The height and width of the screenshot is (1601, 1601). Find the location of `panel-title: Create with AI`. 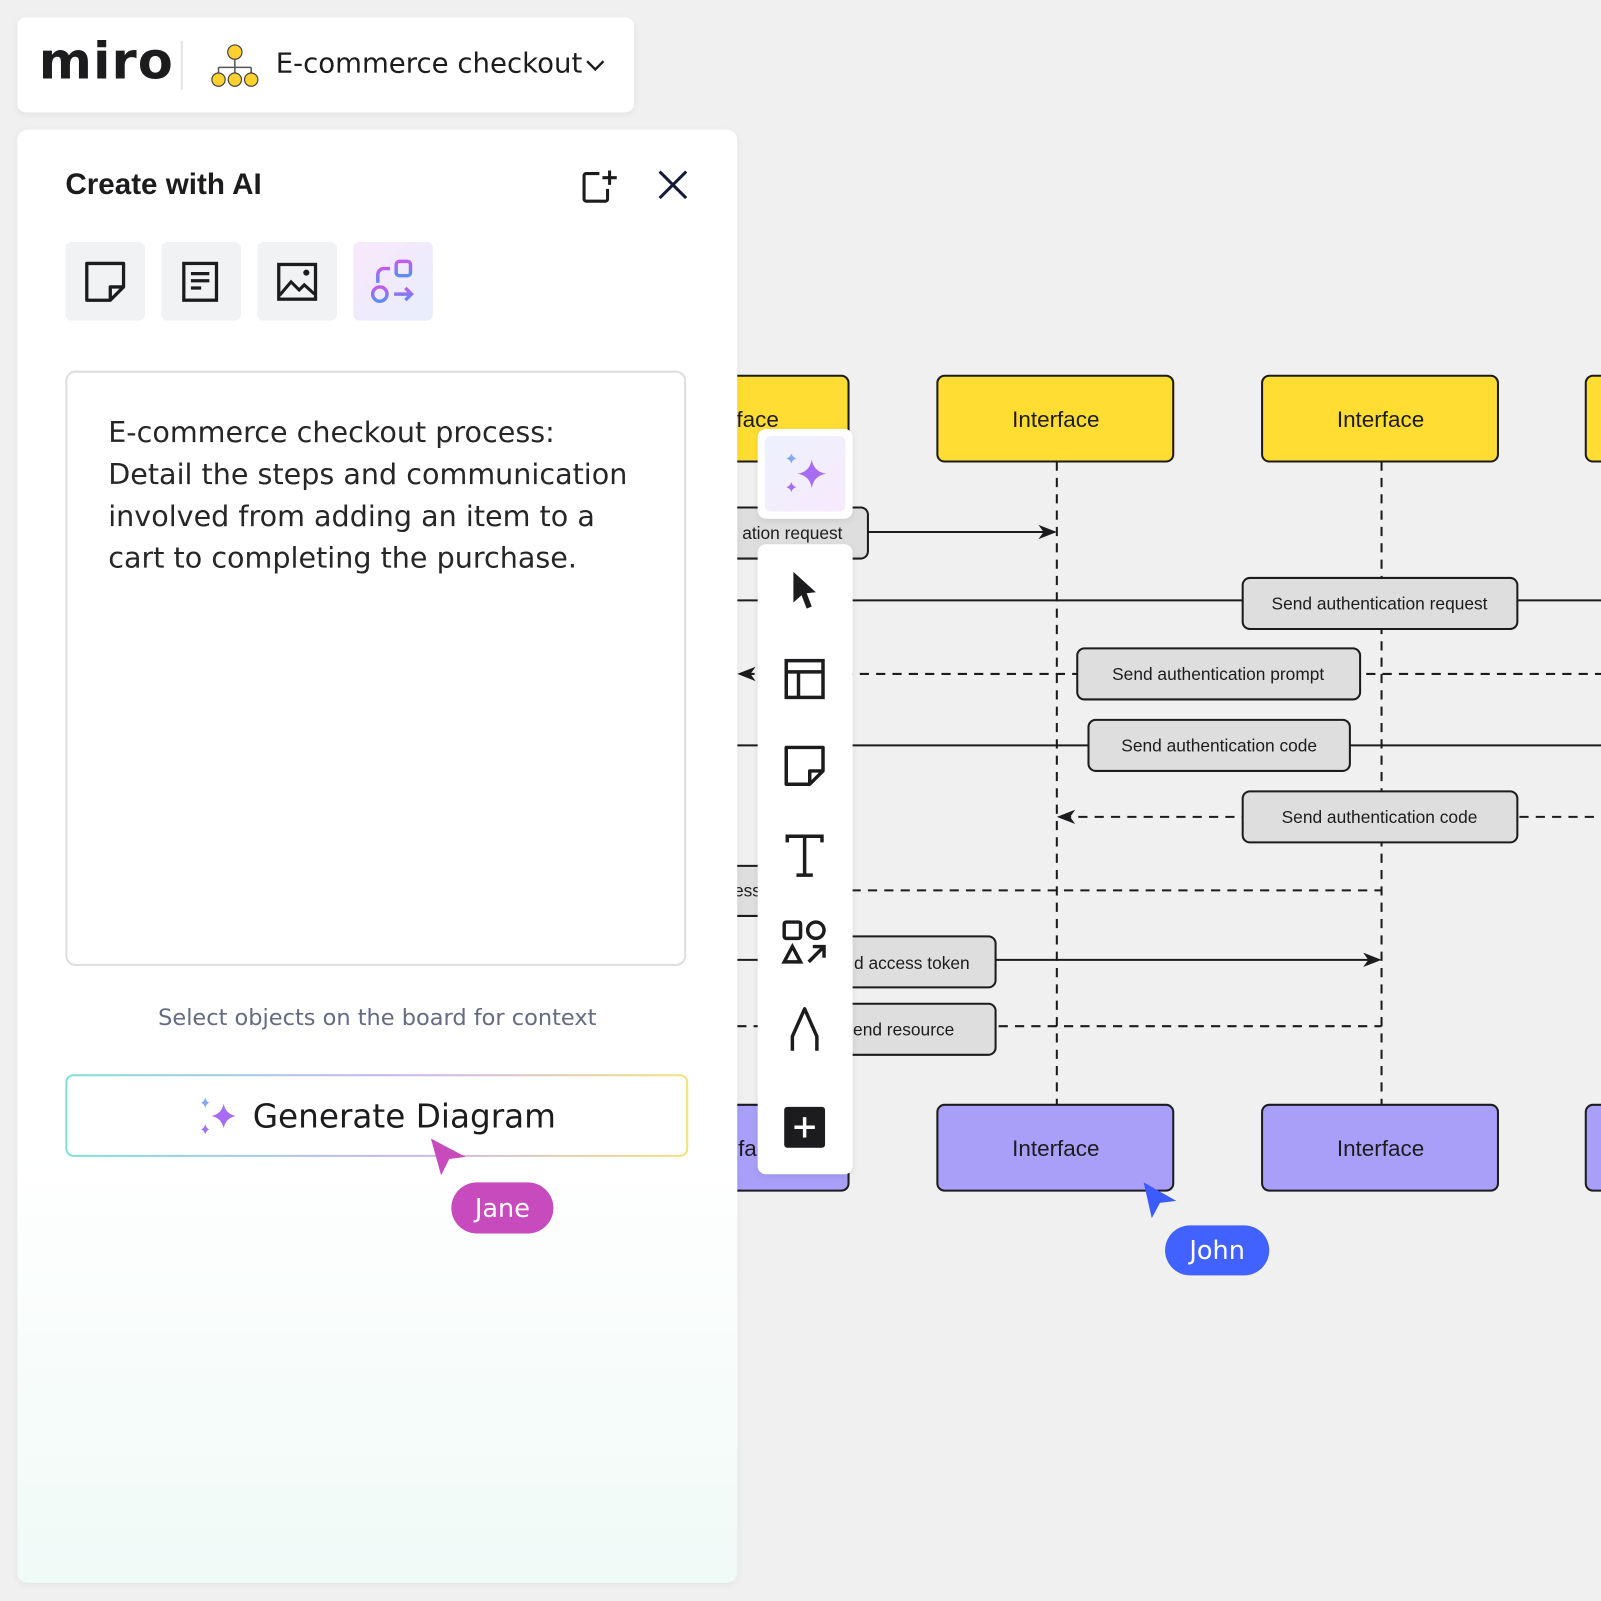

panel-title: Create with AI is located at coordinates (163, 185).